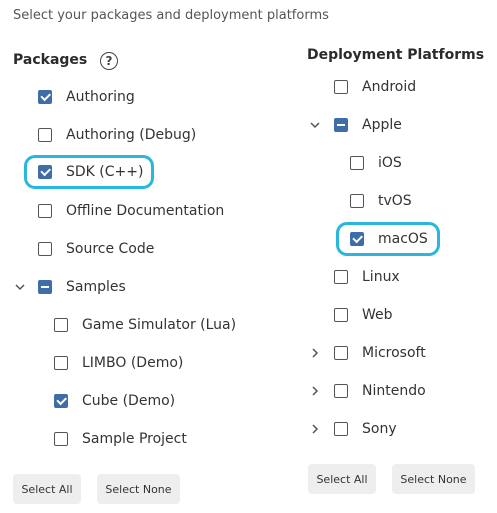 The width and height of the screenshot is (497, 513). I want to click on platform-item-linux: Linux, so click(367, 277).